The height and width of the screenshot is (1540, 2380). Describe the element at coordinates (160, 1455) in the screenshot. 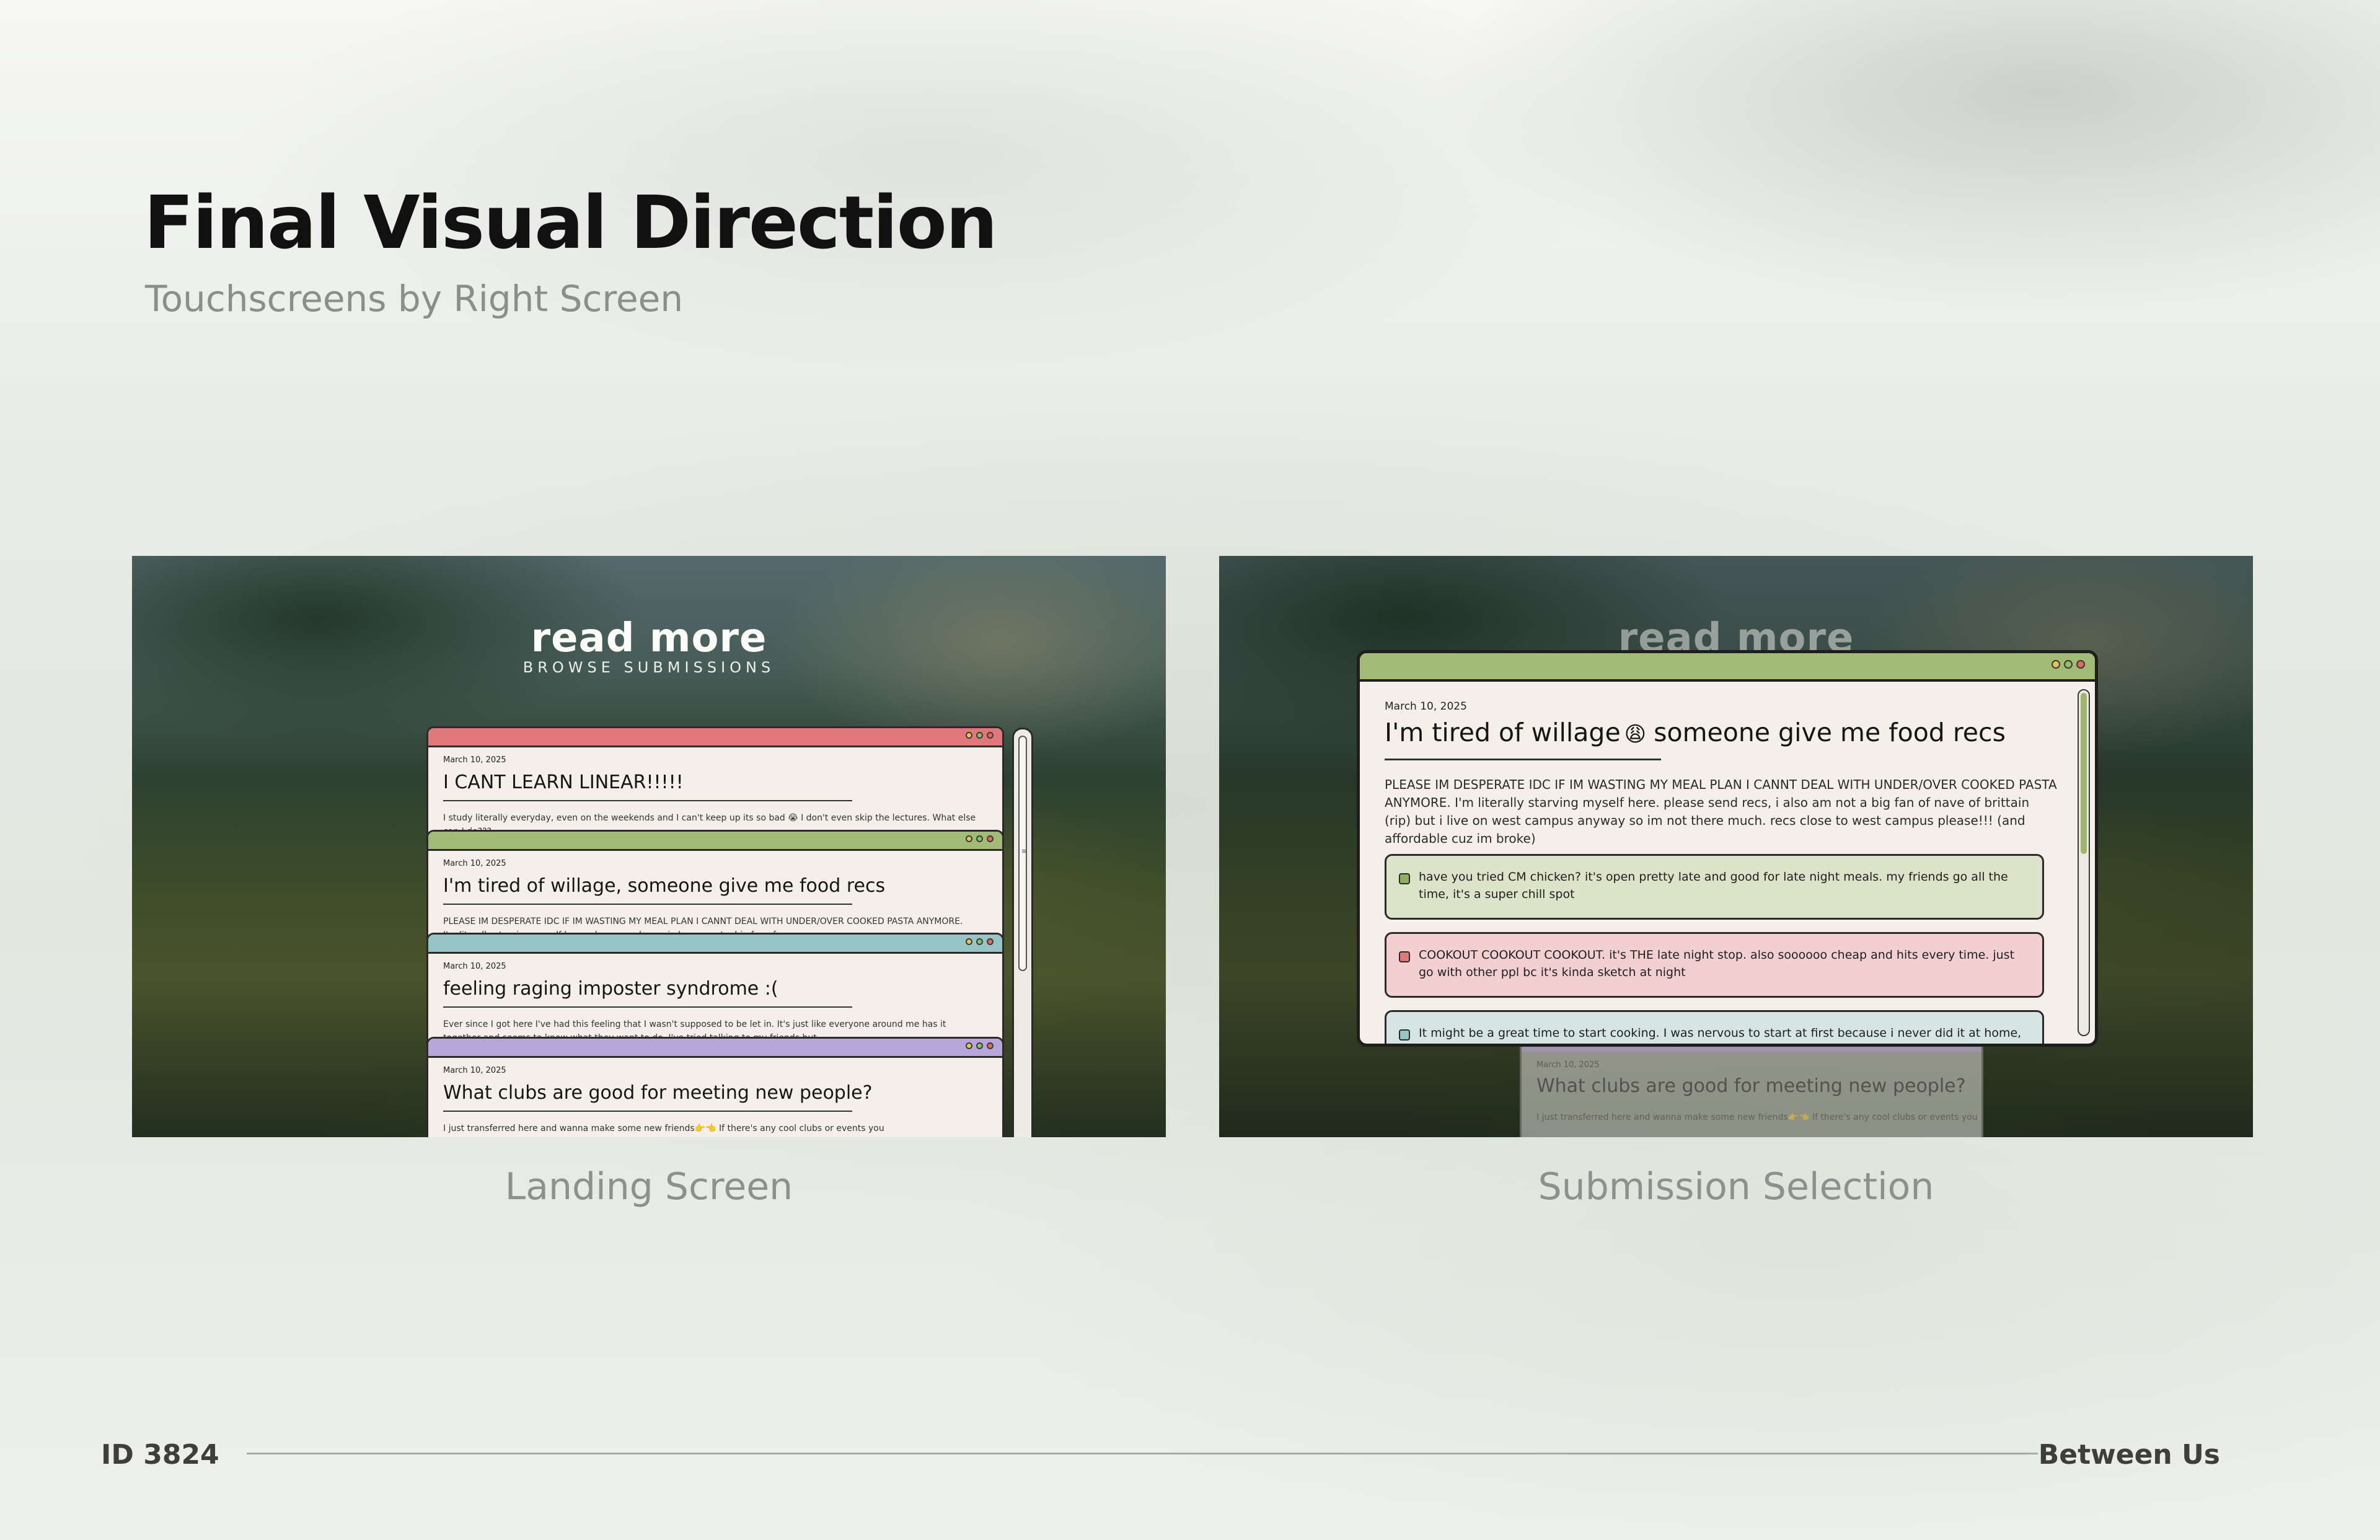

I see `footer-id: ID 3824` at that location.